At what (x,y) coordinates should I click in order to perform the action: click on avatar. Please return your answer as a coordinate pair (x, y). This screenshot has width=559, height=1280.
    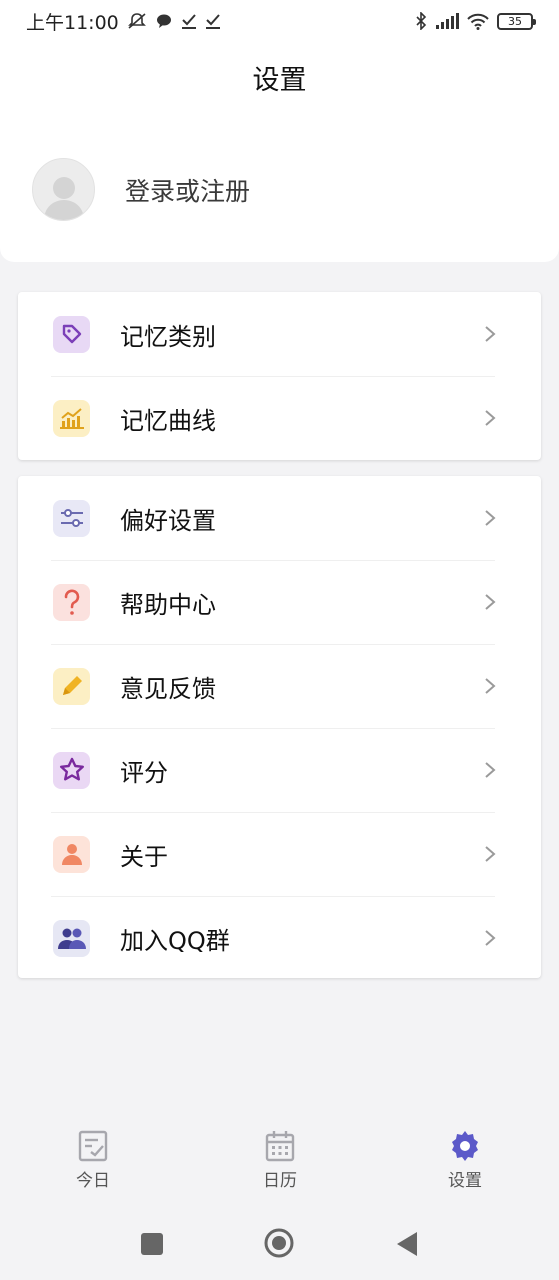
    Looking at the image, I should click on (63, 189).